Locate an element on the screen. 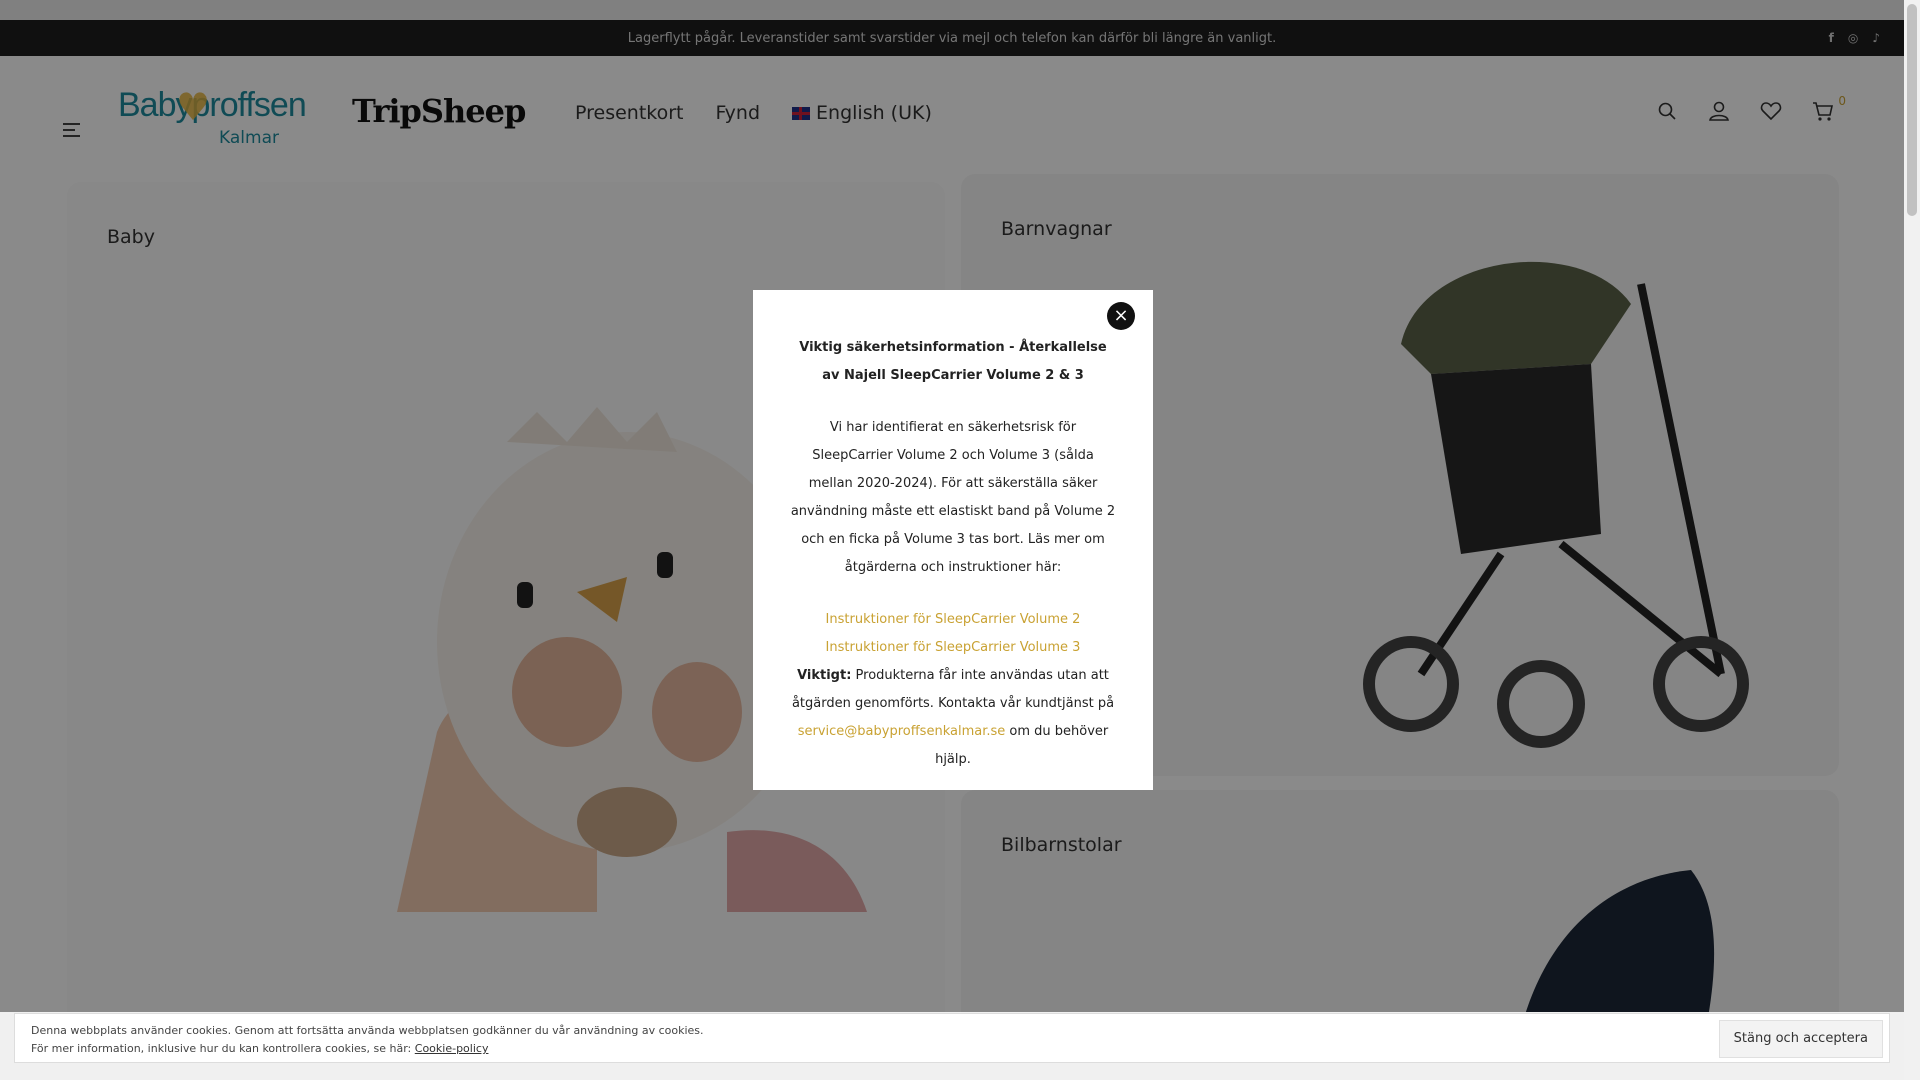 The width and height of the screenshot is (1920, 1080). scrollbar-thumb is located at coordinates (1912, 110).